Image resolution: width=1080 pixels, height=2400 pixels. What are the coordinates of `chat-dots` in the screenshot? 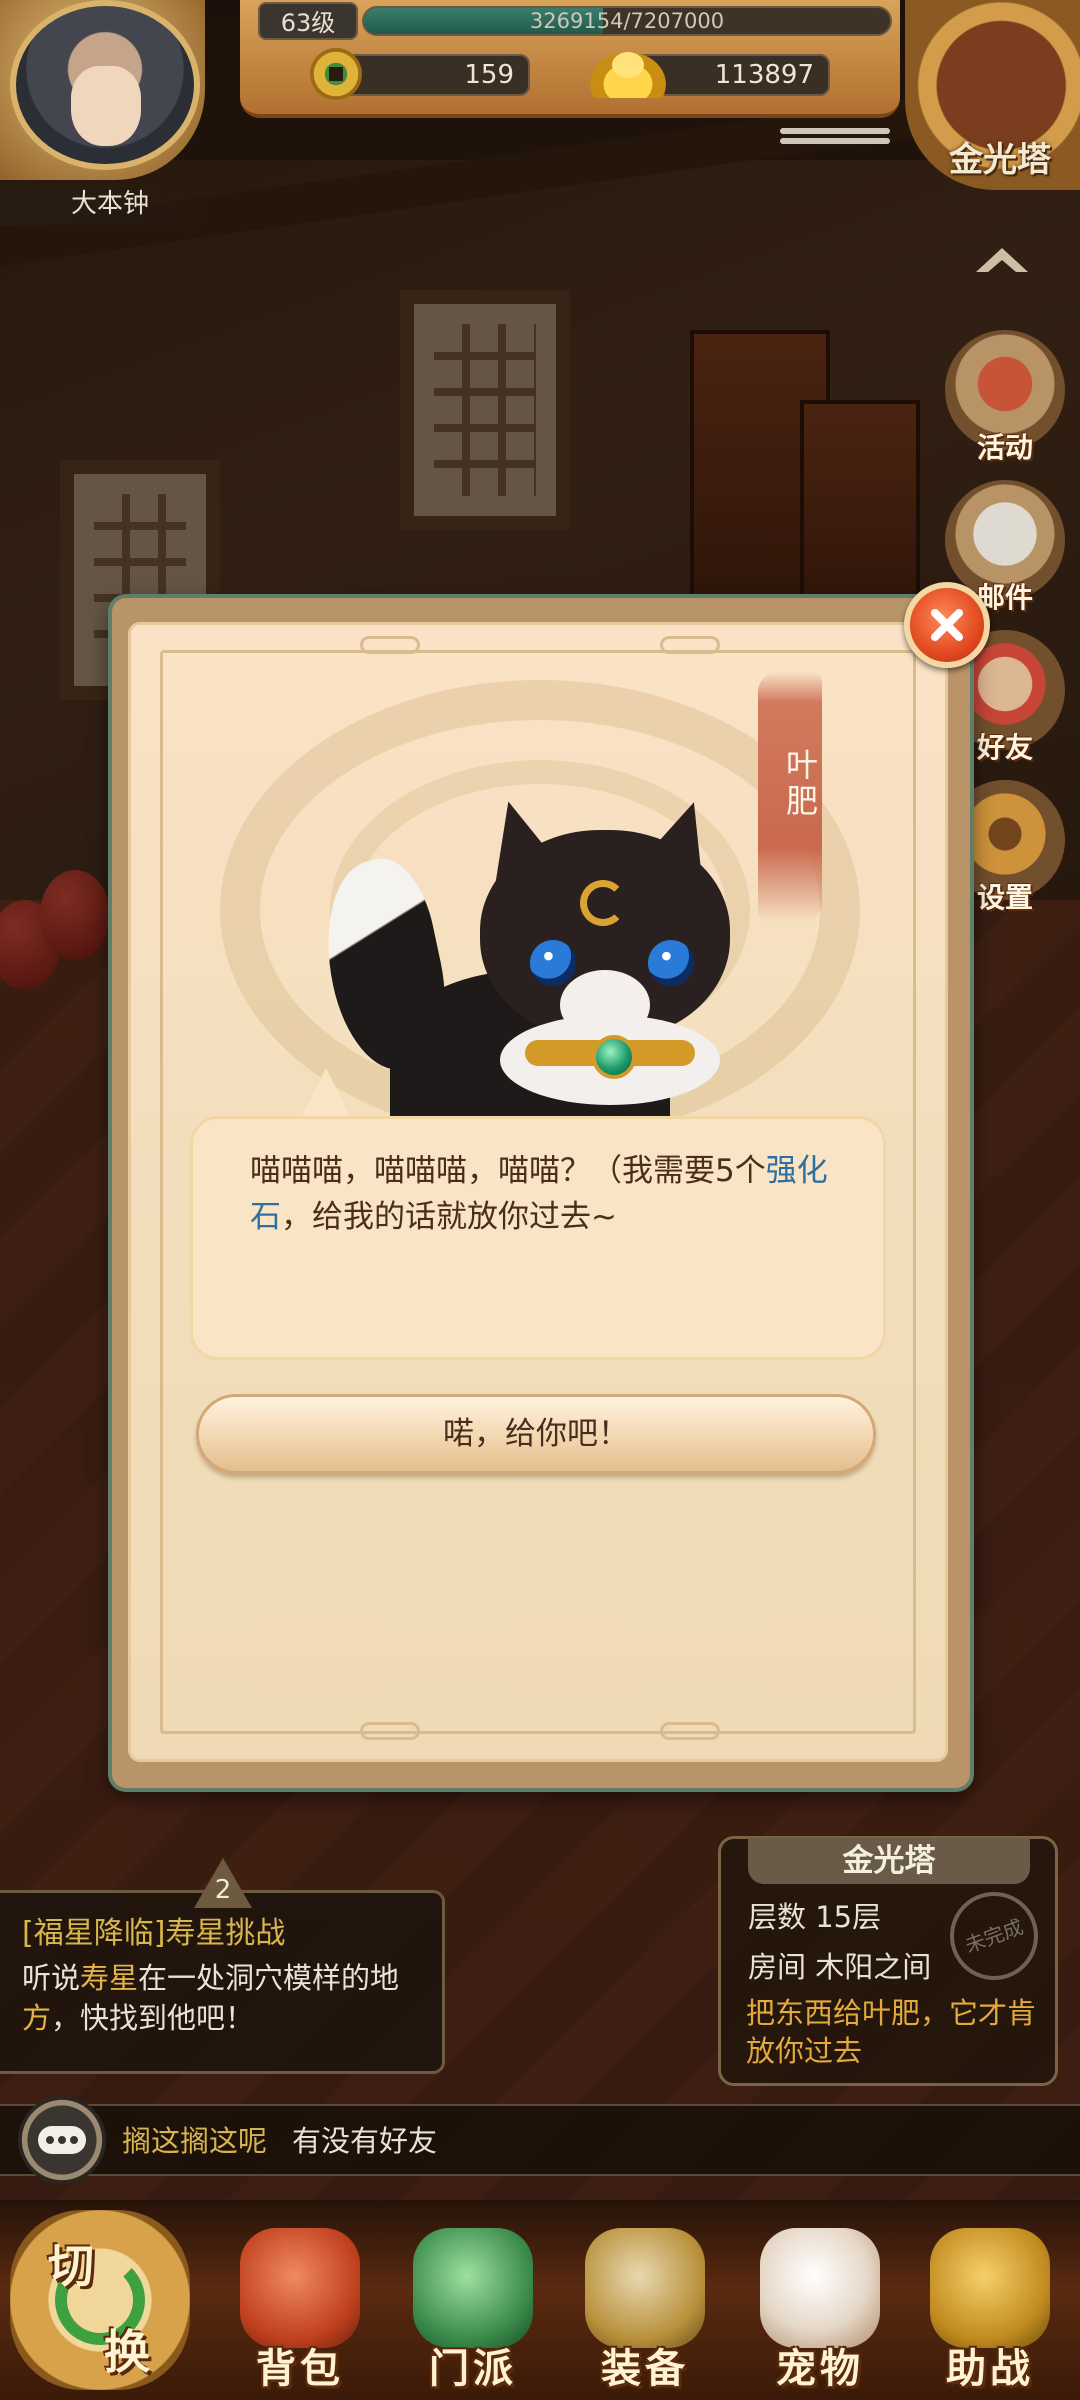 It's located at (62, 2140).